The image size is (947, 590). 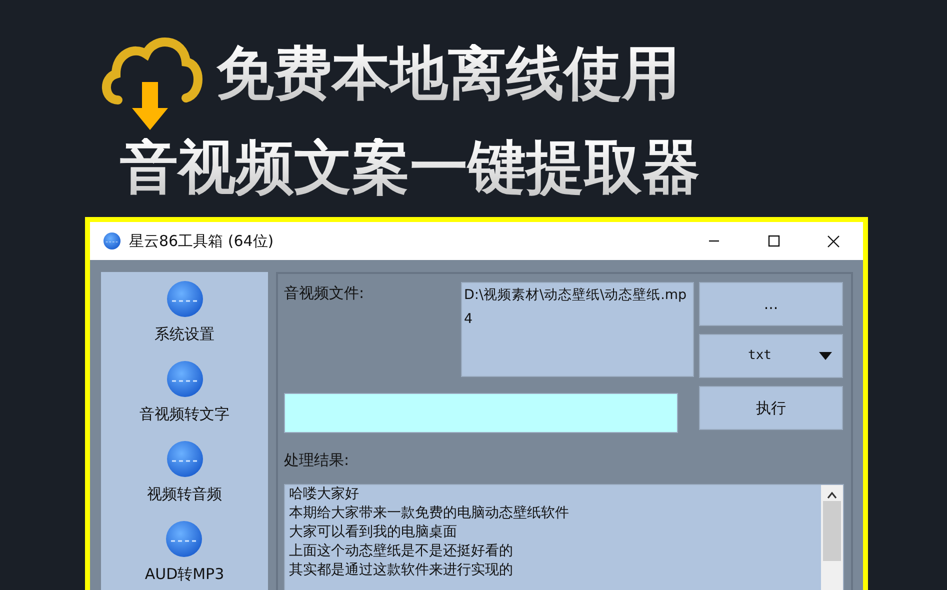 What do you see at coordinates (773, 241) in the screenshot?
I see `maximize-icon` at bounding box center [773, 241].